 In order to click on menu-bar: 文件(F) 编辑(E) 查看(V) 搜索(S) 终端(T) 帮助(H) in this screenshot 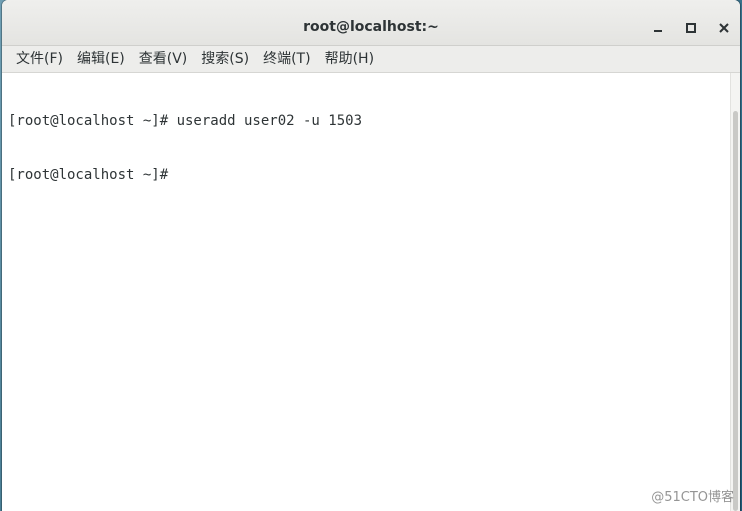, I will do `click(371, 59)`.